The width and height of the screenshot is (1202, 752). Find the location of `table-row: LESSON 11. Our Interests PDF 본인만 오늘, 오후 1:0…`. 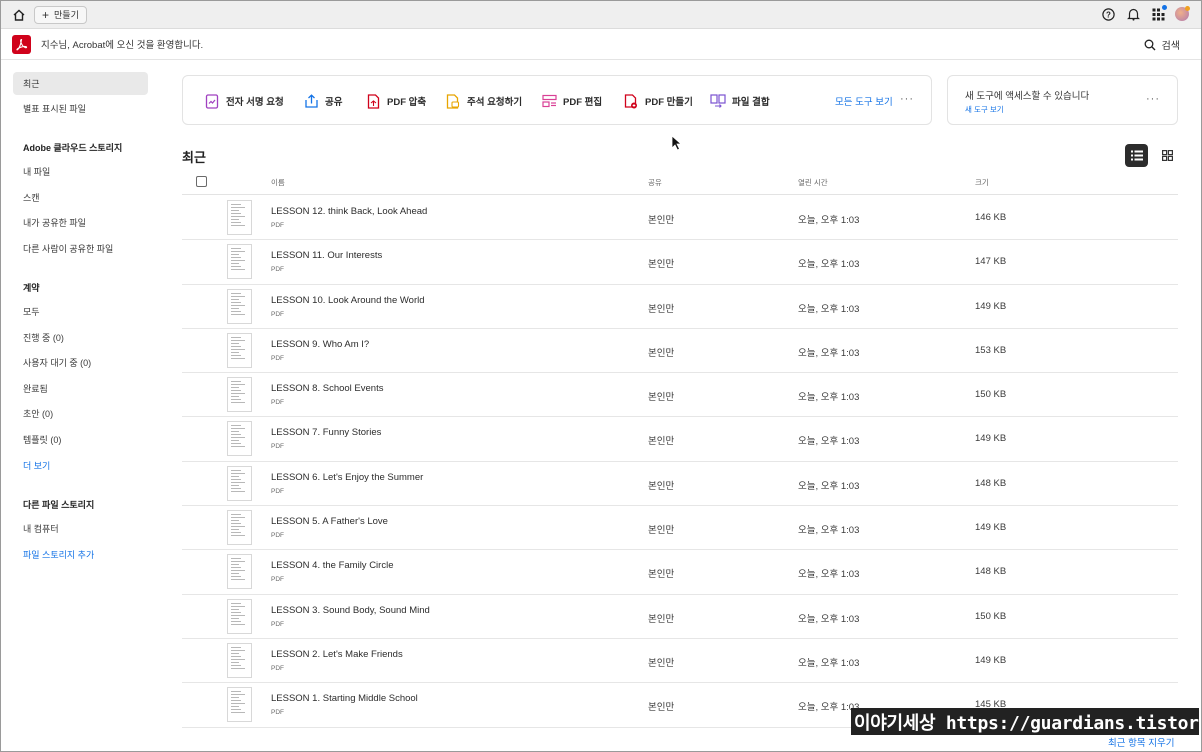

table-row: LESSON 11. Our Interests PDF 본인만 오늘, 오후 1:0… is located at coordinates (680, 262).